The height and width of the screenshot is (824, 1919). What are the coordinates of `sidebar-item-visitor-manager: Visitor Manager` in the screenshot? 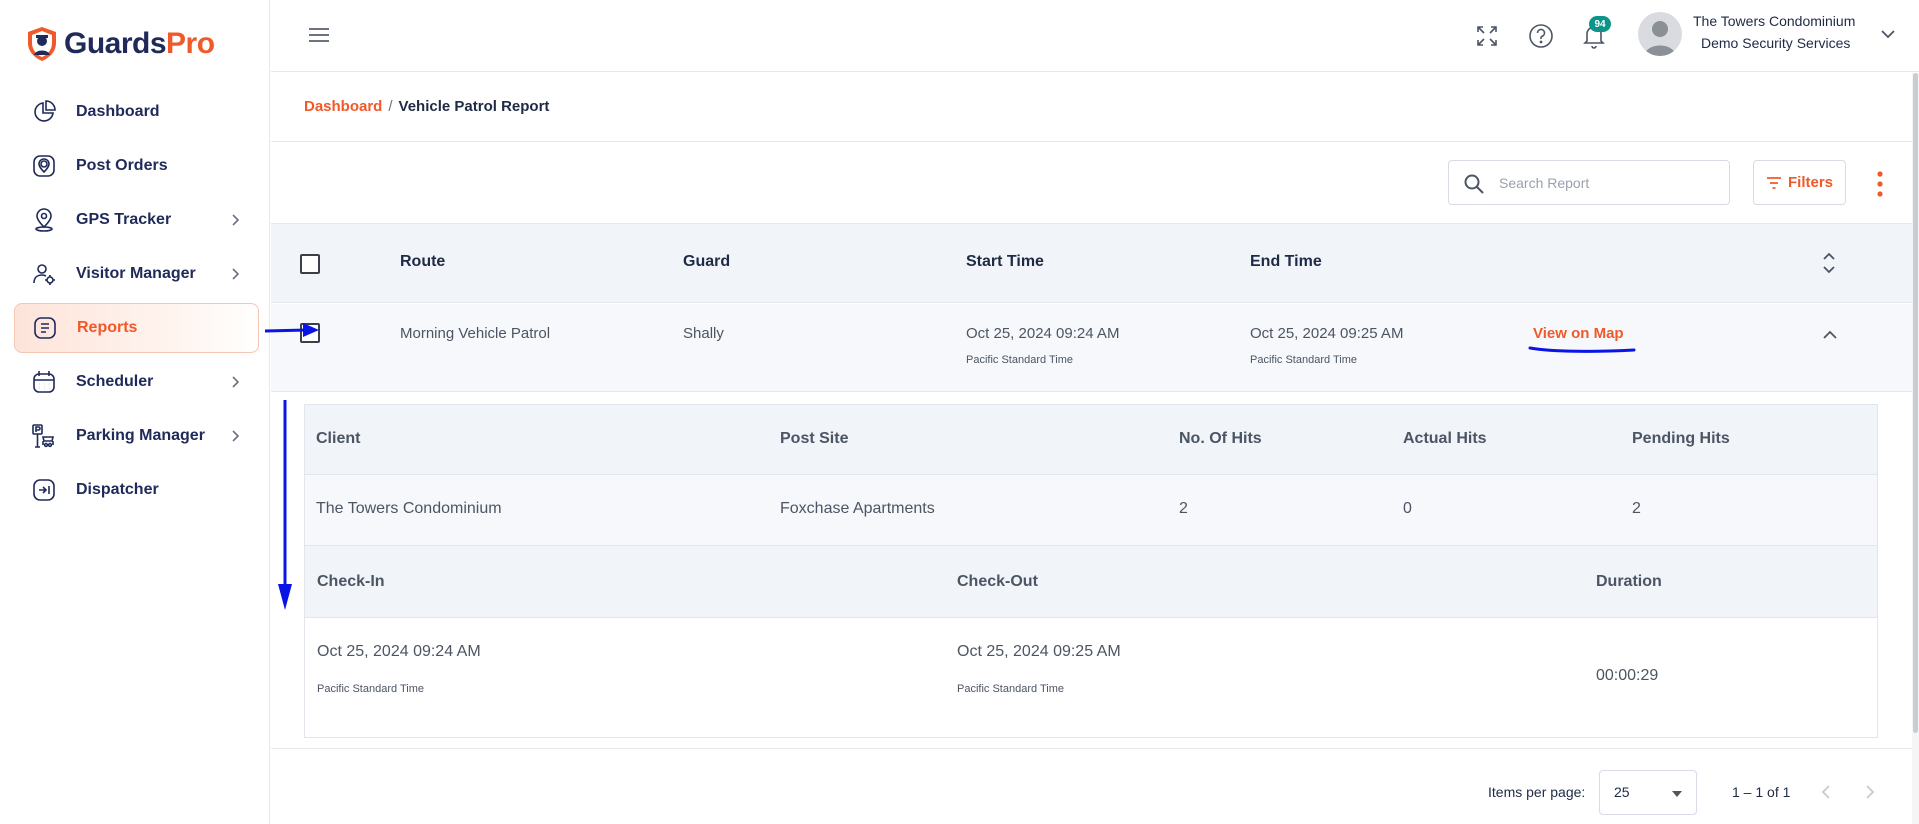 It's located at (136, 274).